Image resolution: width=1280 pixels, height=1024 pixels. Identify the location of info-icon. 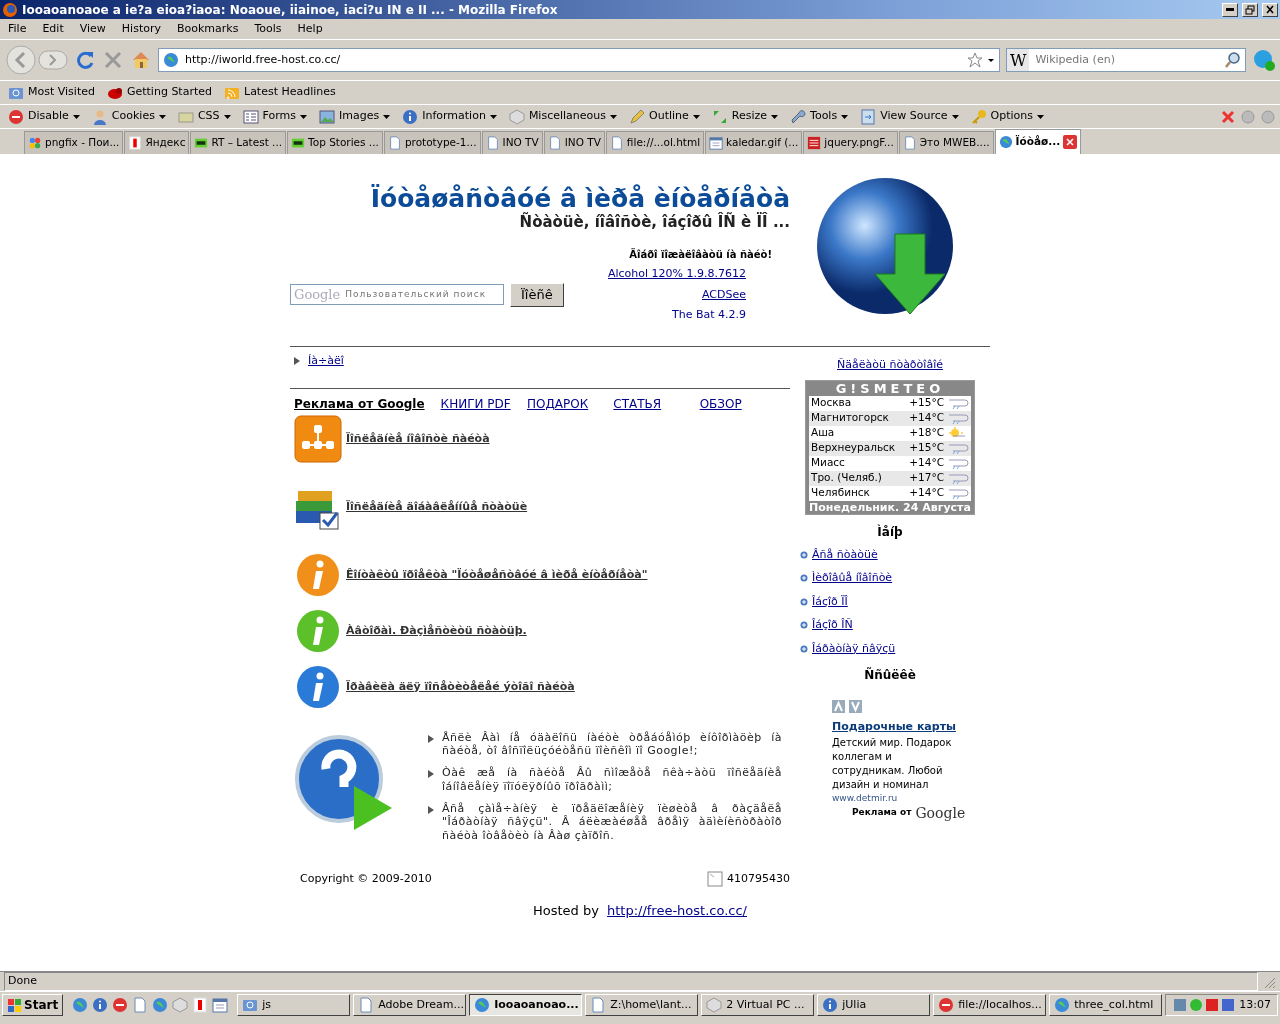
(100, 1005).